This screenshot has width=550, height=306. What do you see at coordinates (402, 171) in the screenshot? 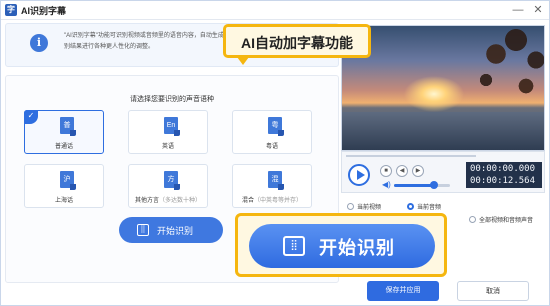
I see `previous-frame-icon: ◀` at bounding box center [402, 171].